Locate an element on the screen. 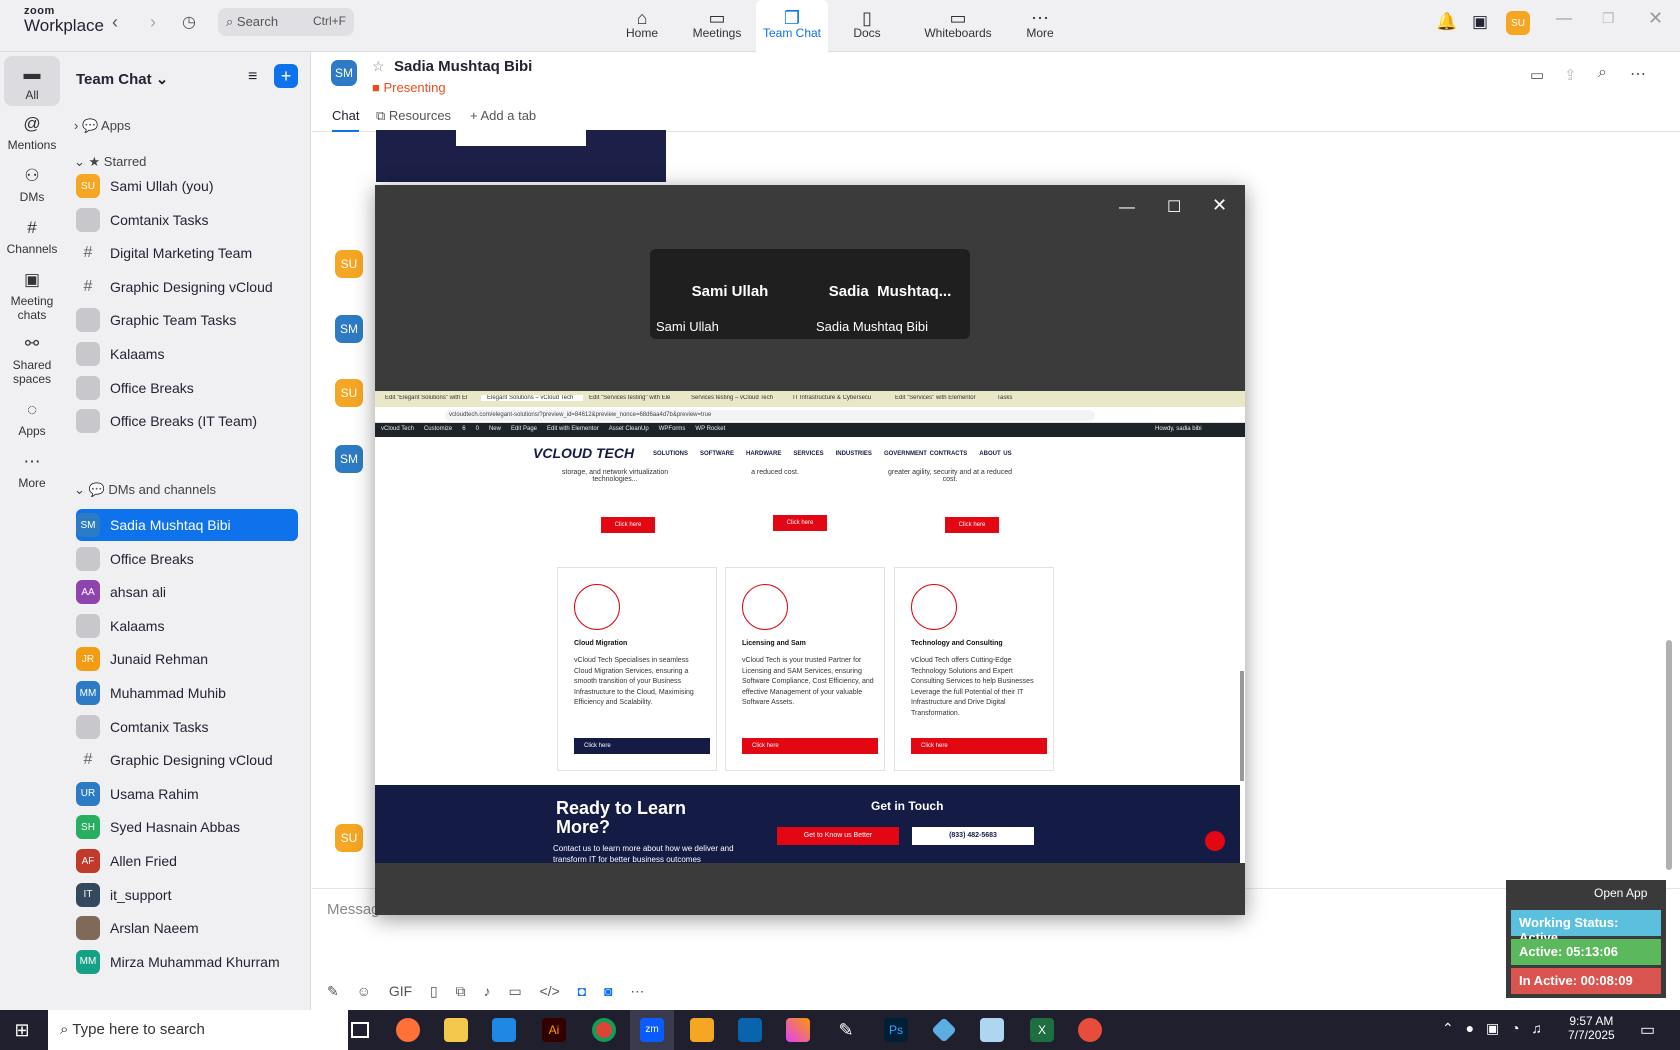 Image resolution: width=1680 pixels, height=1050 pixels. task-view-icon is located at coordinates (360, 1030).